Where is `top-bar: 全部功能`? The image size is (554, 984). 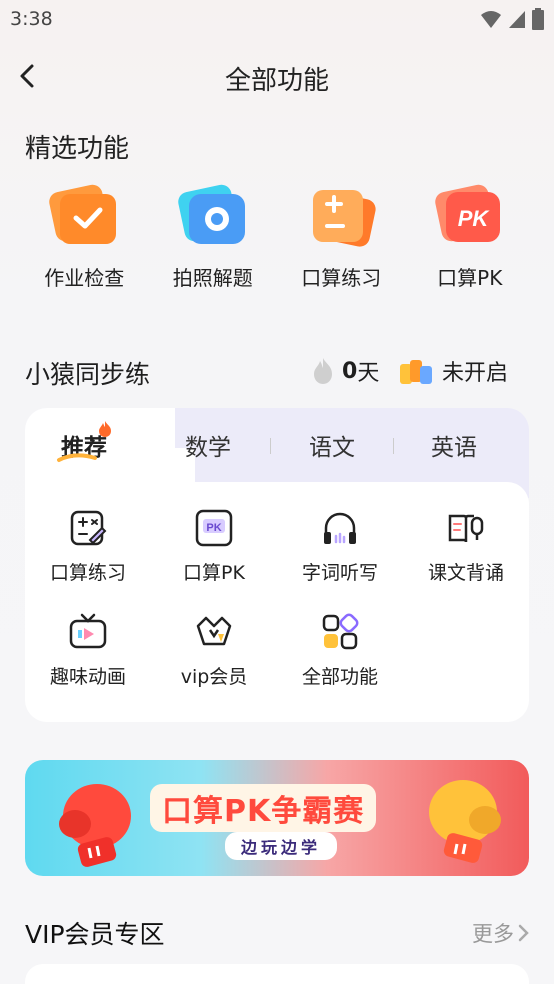 top-bar: 全部功能 is located at coordinates (277, 76).